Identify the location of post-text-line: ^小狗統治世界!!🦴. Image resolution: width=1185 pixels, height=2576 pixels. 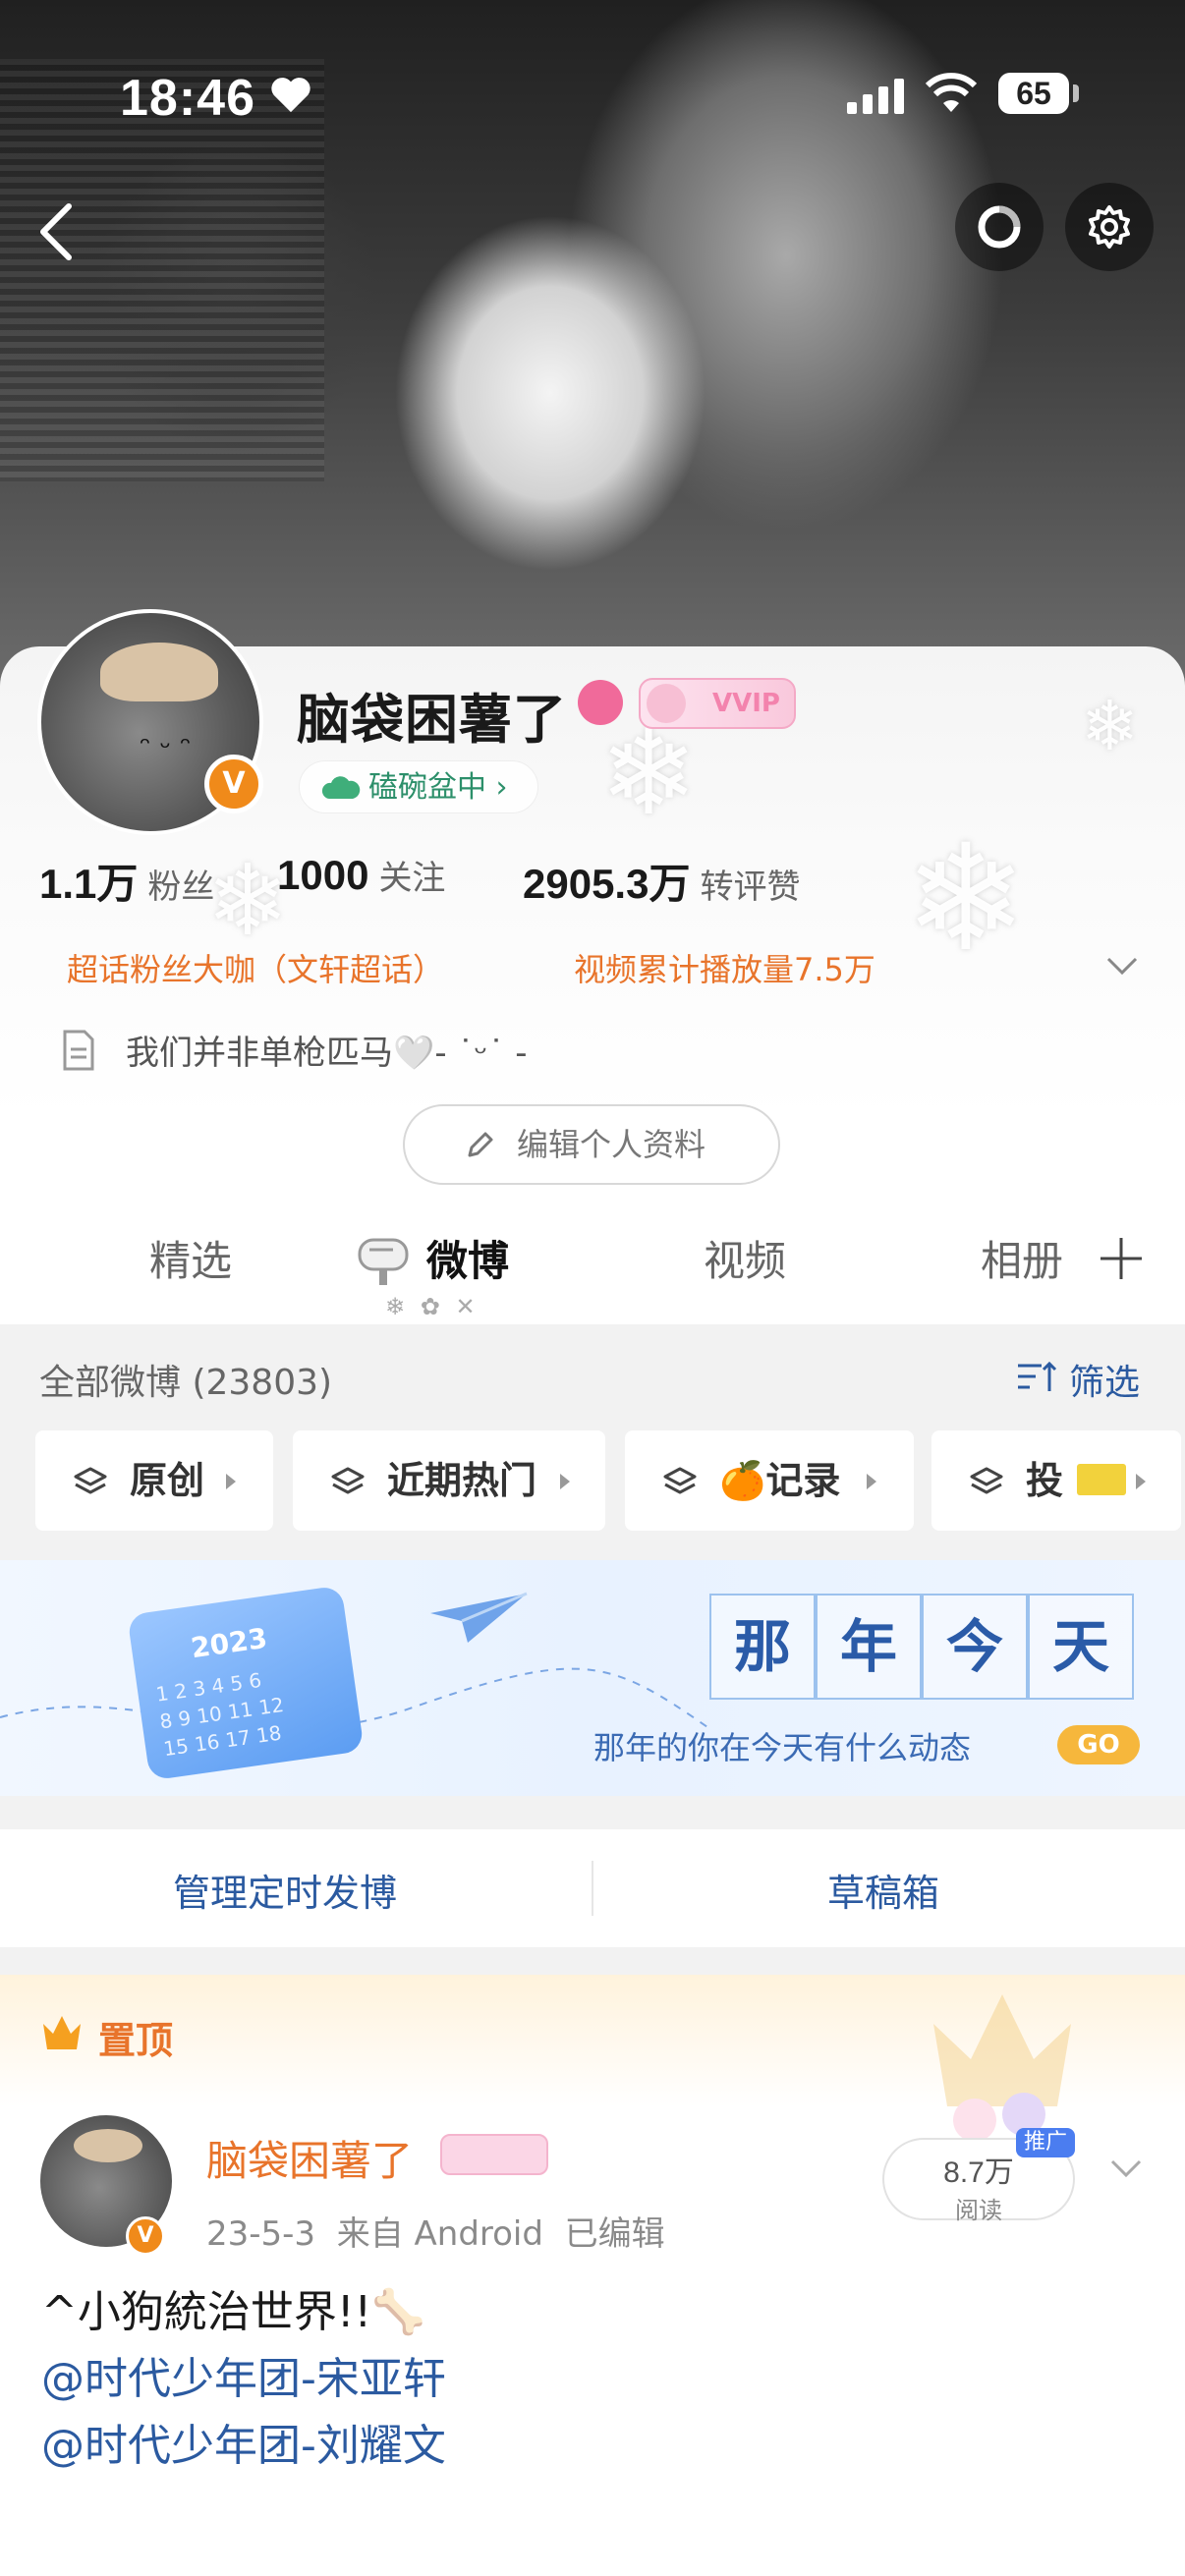
(233, 2312).